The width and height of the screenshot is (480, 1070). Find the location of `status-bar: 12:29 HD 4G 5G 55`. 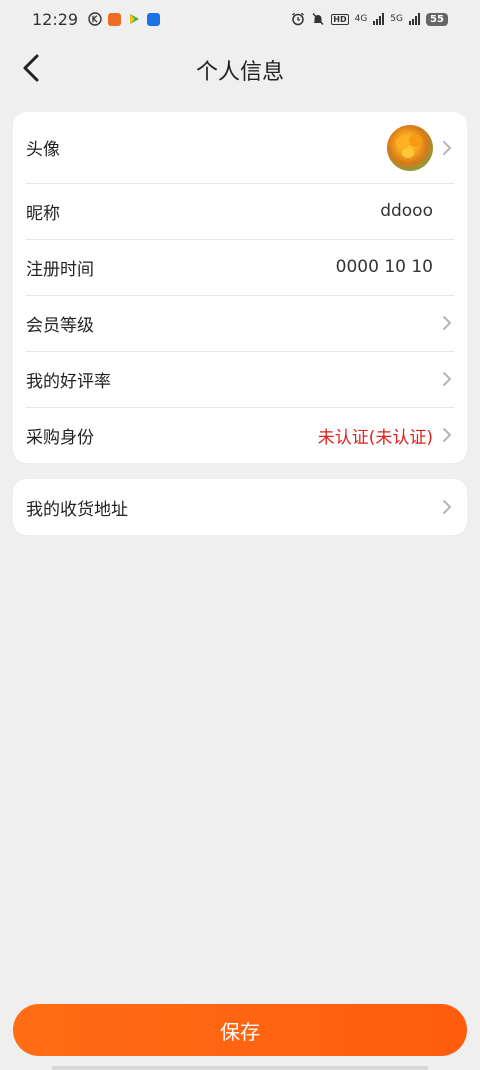

status-bar: 12:29 HD 4G 5G 55 is located at coordinates (240, 19).